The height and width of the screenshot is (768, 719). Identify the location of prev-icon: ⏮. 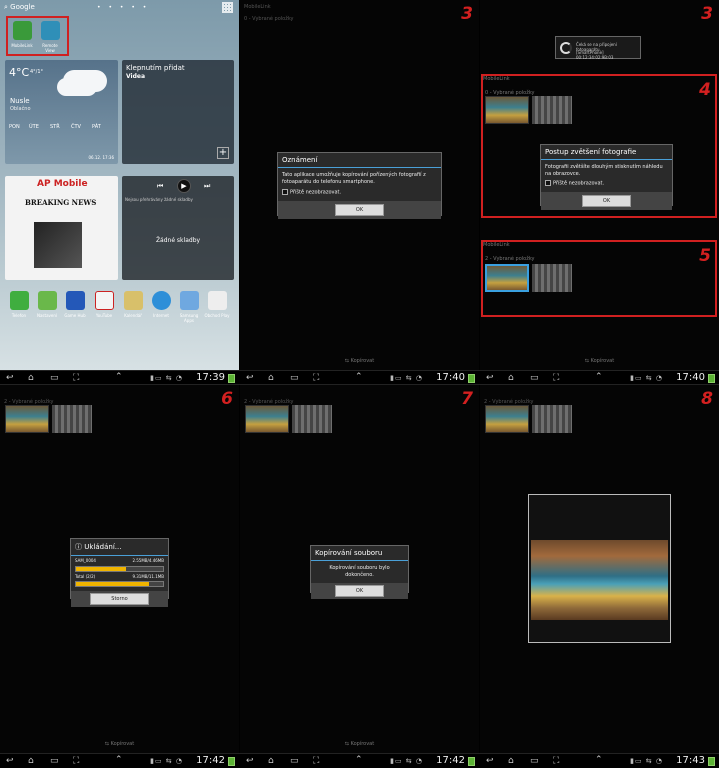
(160, 186).